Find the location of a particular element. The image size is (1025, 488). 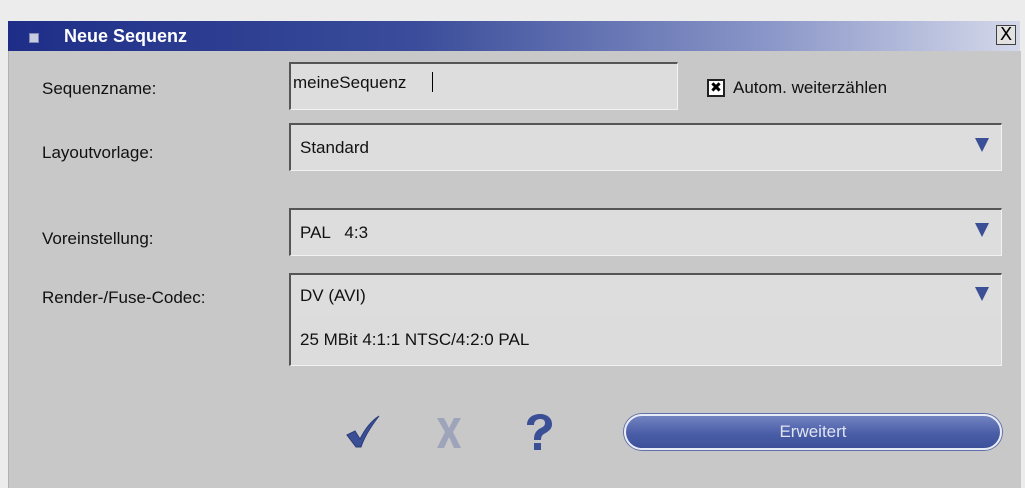

layout-template-select: Standard is located at coordinates (645, 147).